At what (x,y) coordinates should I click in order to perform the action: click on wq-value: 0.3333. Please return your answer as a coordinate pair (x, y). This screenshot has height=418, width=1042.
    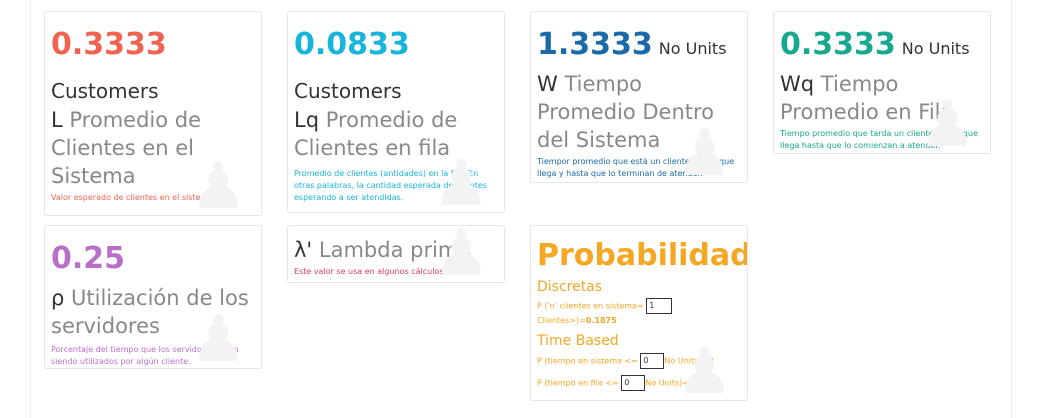
    Looking at the image, I should click on (838, 44).